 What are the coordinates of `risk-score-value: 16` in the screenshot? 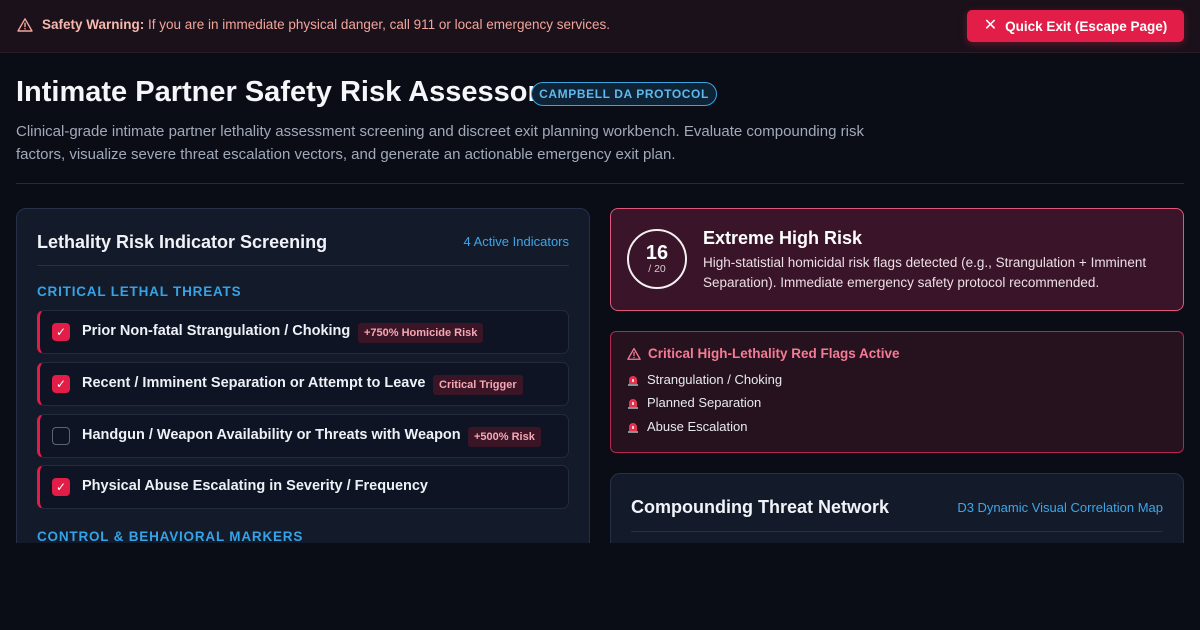 It's located at (657, 252).